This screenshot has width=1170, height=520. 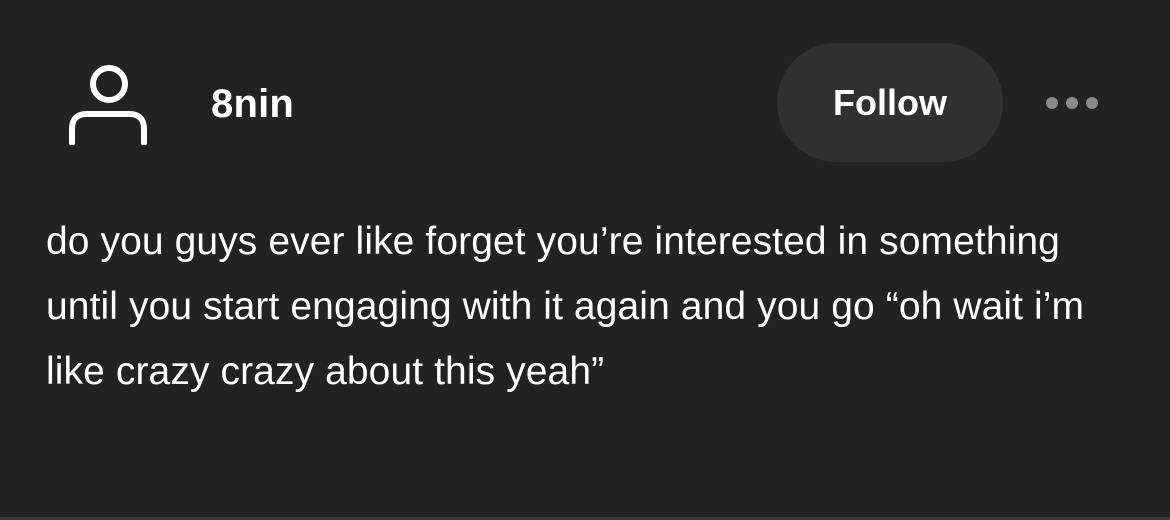 I want to click on more-options-button, so click(x=1073, y=103).